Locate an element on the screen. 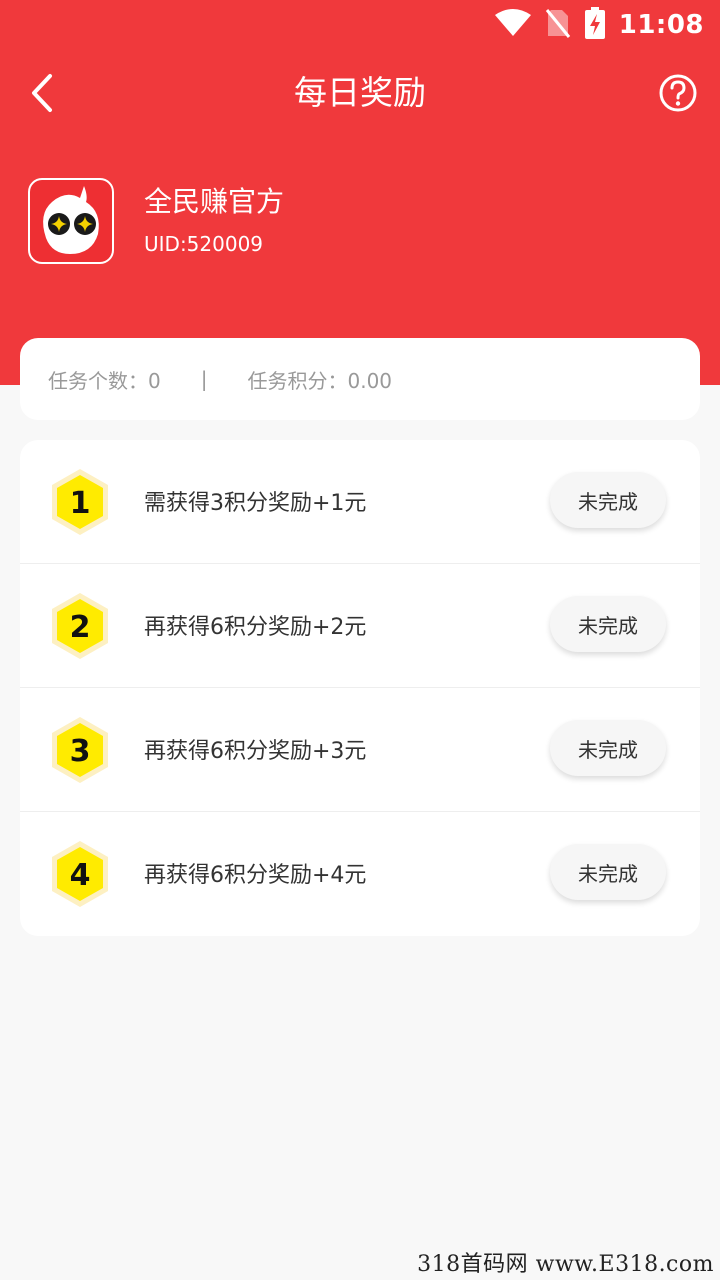 The image size is (720, 1280). question-circle-icon is located at coordinates (678, 93).